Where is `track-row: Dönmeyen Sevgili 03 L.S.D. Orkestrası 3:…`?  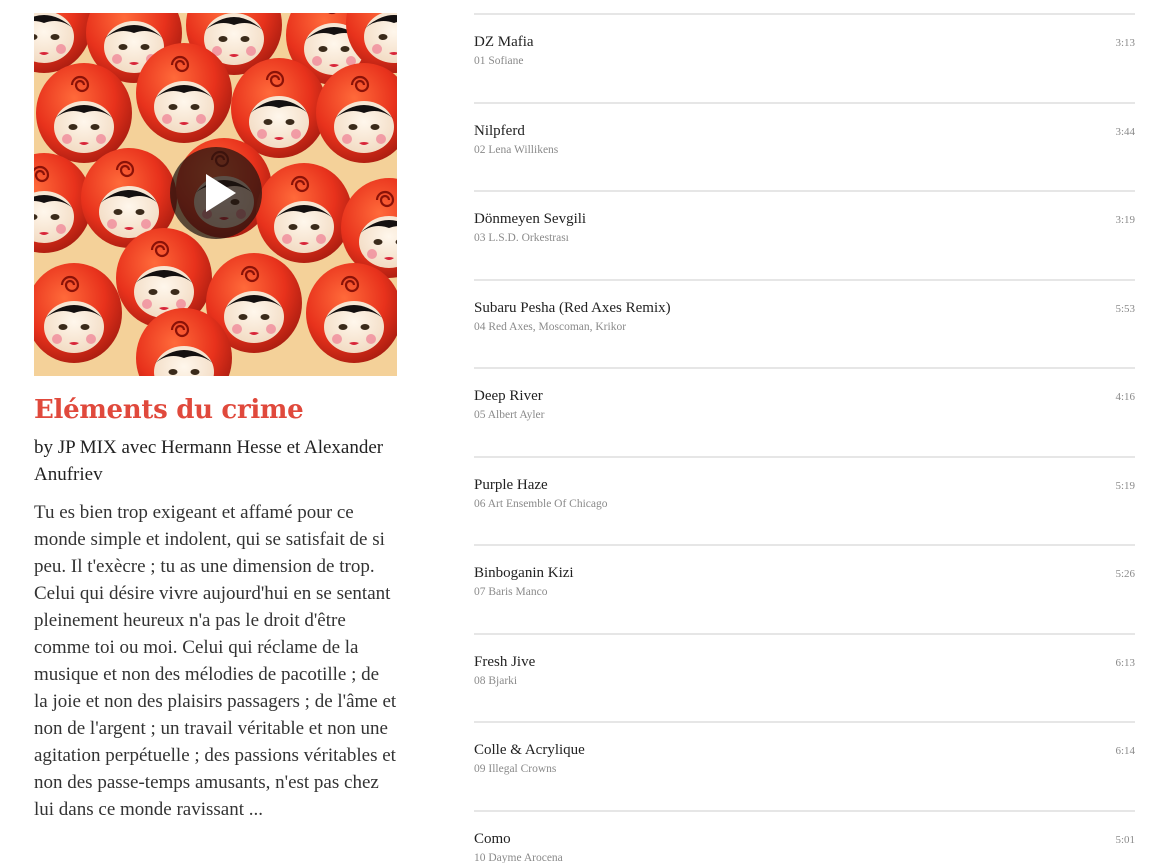
track-row: Dönmeyen Sevgili 03 L.S.D. Orkestrası 3:… is located at coordinates (804, 234).